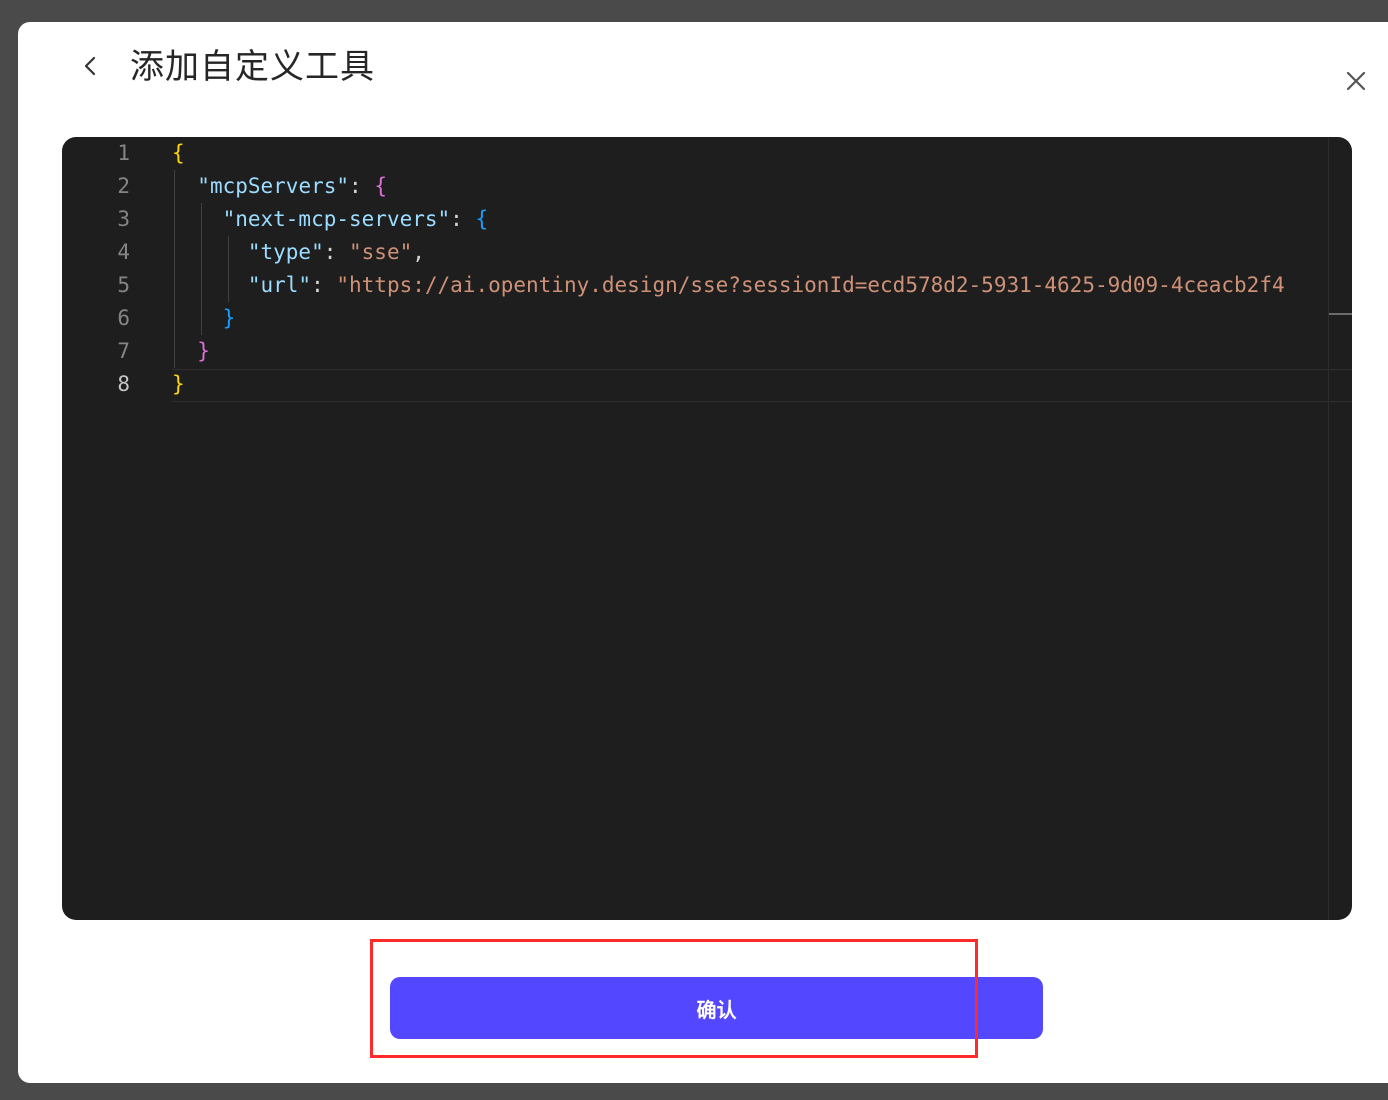  I want to click on json-key: "mcpServers", so click(273, 186).